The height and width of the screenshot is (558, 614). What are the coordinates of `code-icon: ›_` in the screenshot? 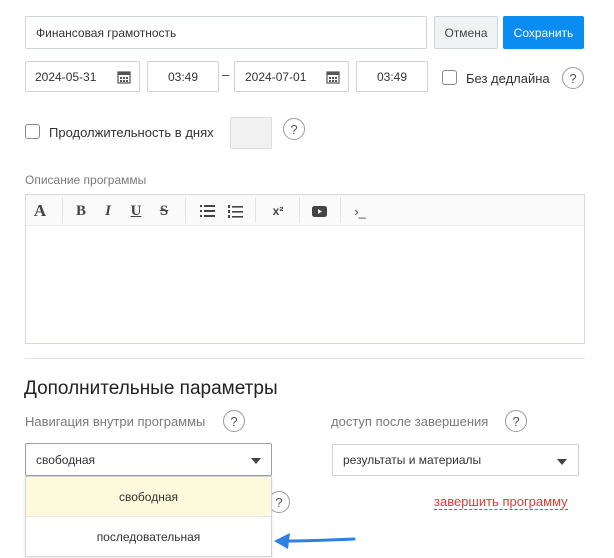 It's located at (360, 211).